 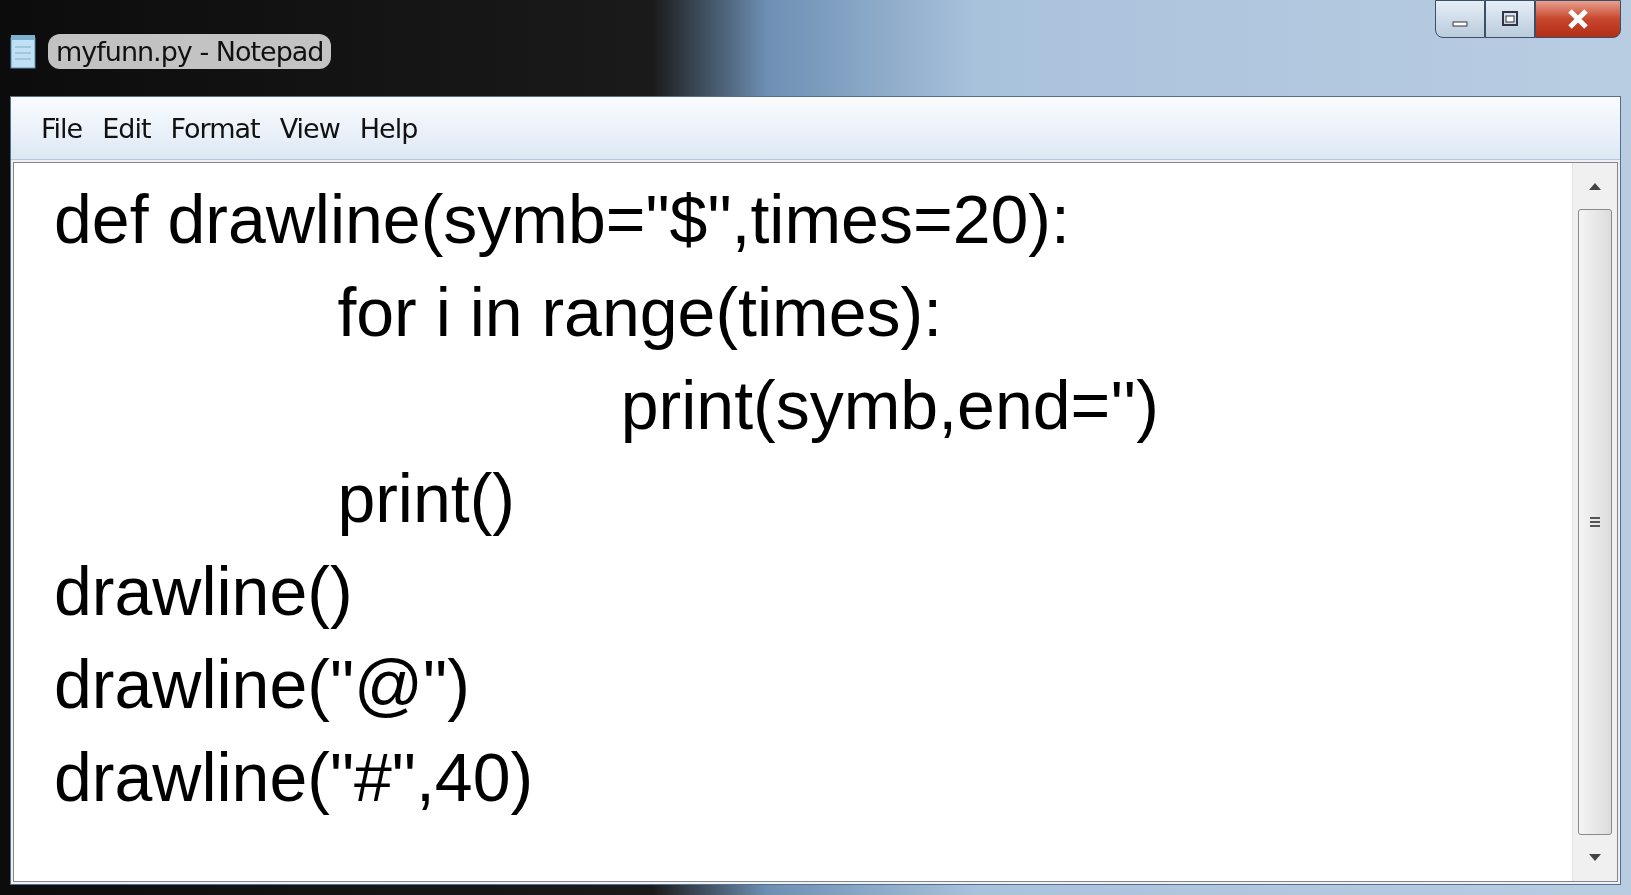 I want to click on notepad-icon, so click(x=23, y=51).